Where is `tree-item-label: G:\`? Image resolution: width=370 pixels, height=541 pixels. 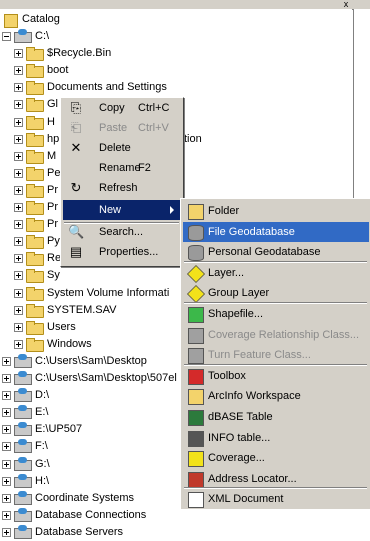
tree-item-label: G:\ is located at coordinates (42, 463).